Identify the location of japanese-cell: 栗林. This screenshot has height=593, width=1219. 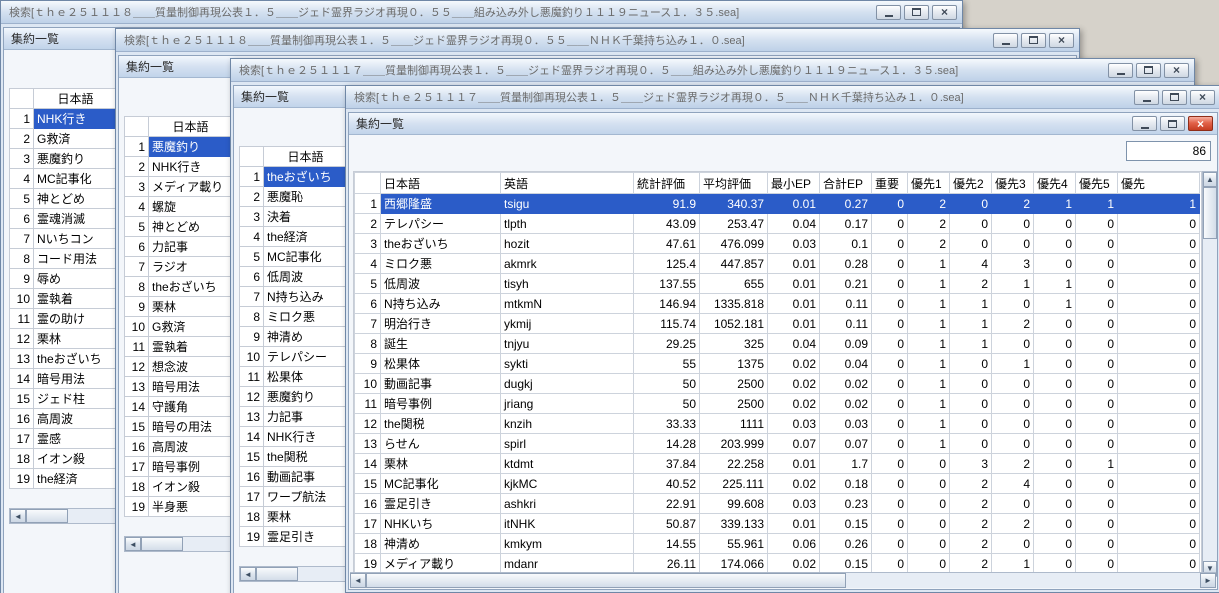
(190, 306).